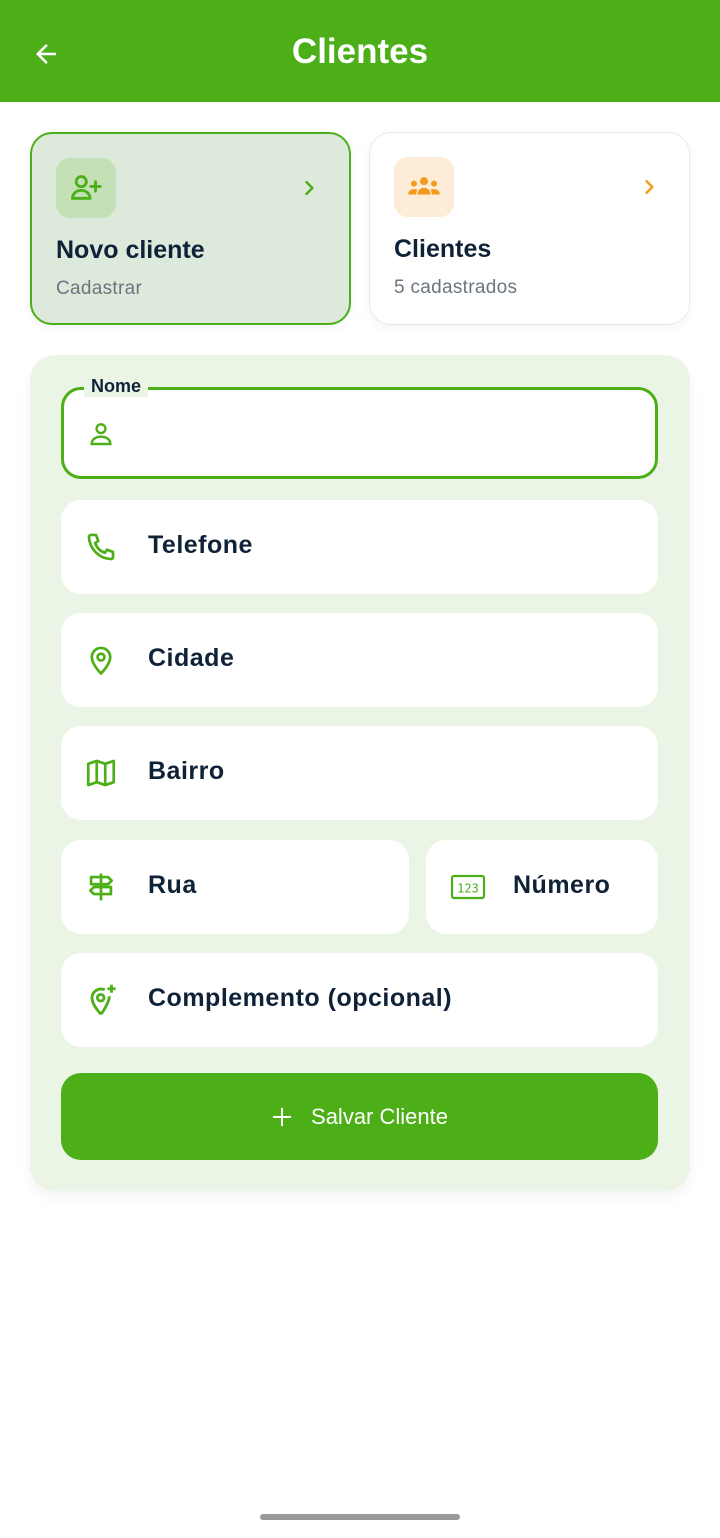 This screenshot has width=720, height=1538. Describe the element at coordinates (300, 998) in the screenshot. I see `complement-field-label: Complemento (opcional)` at that location.